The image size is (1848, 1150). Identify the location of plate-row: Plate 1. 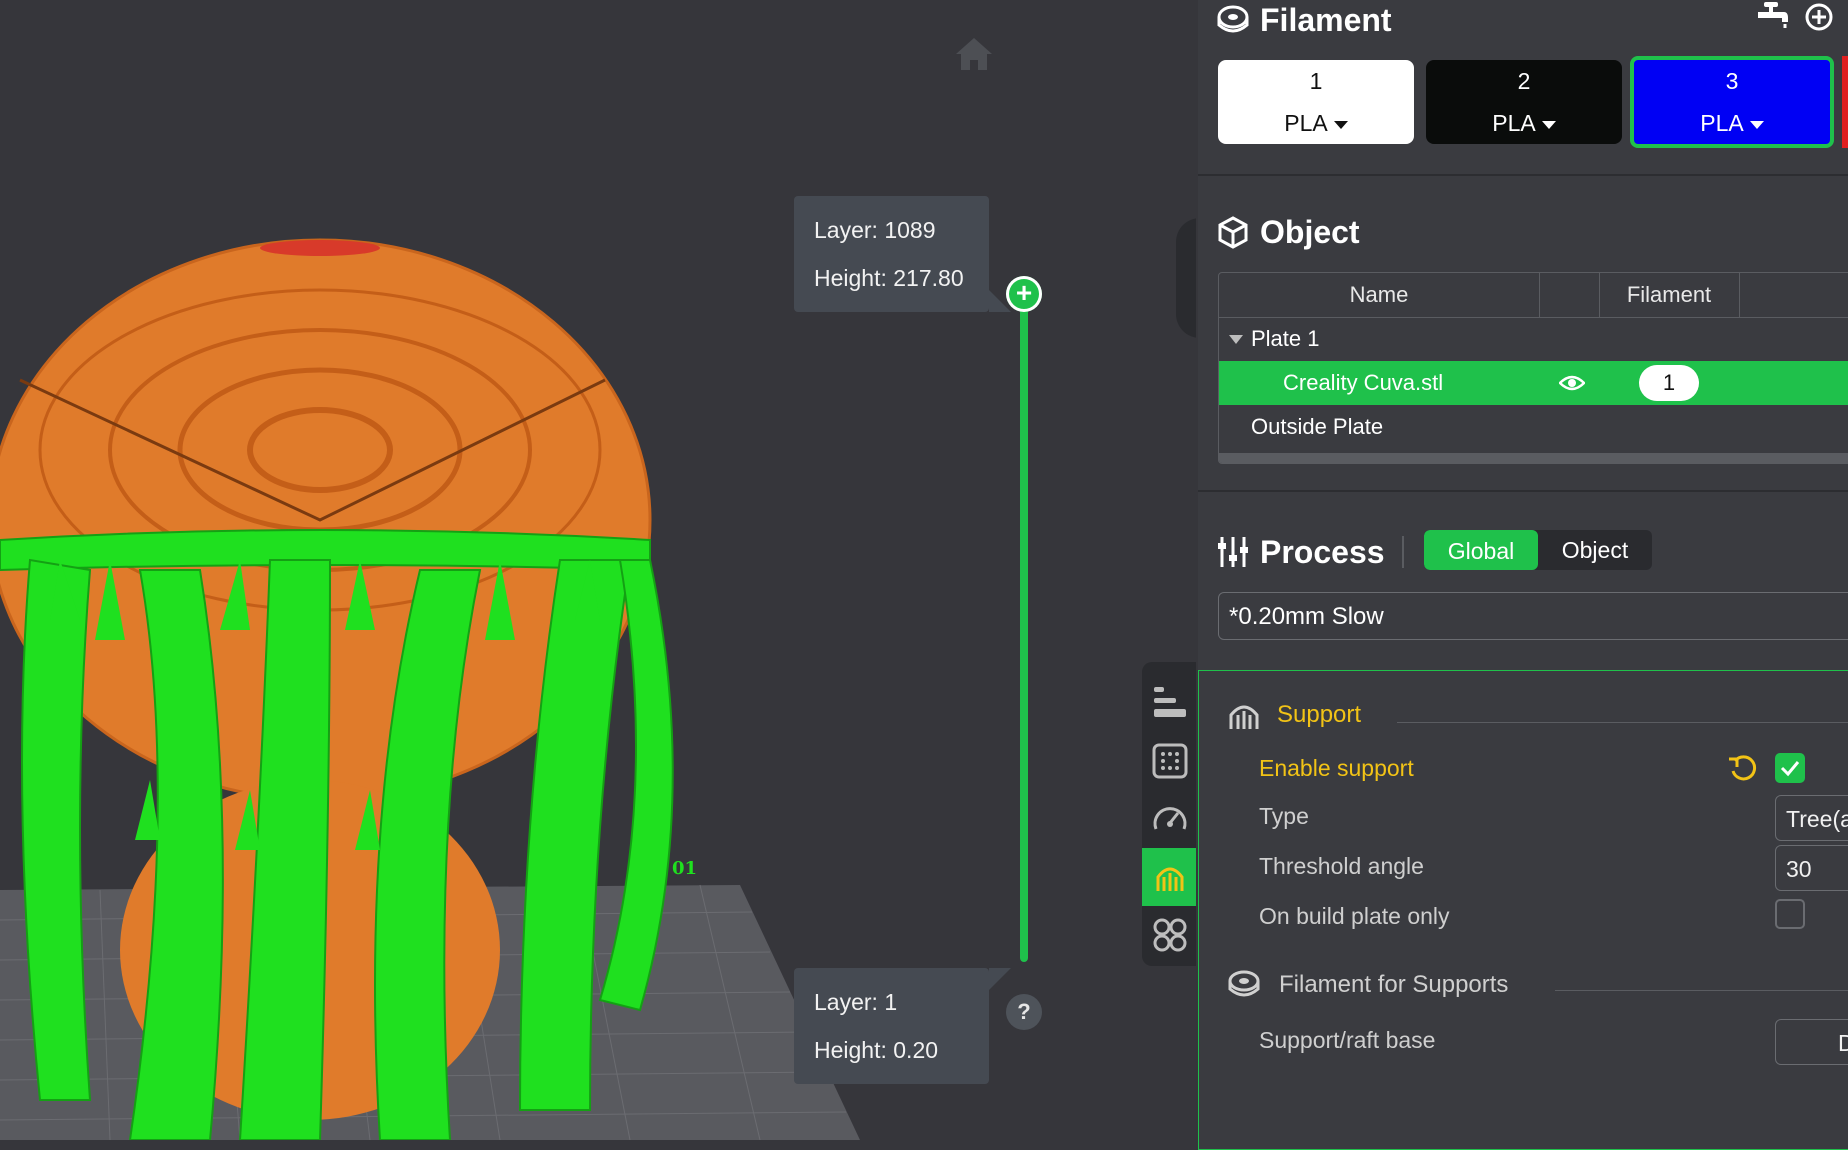
(1533, 339).